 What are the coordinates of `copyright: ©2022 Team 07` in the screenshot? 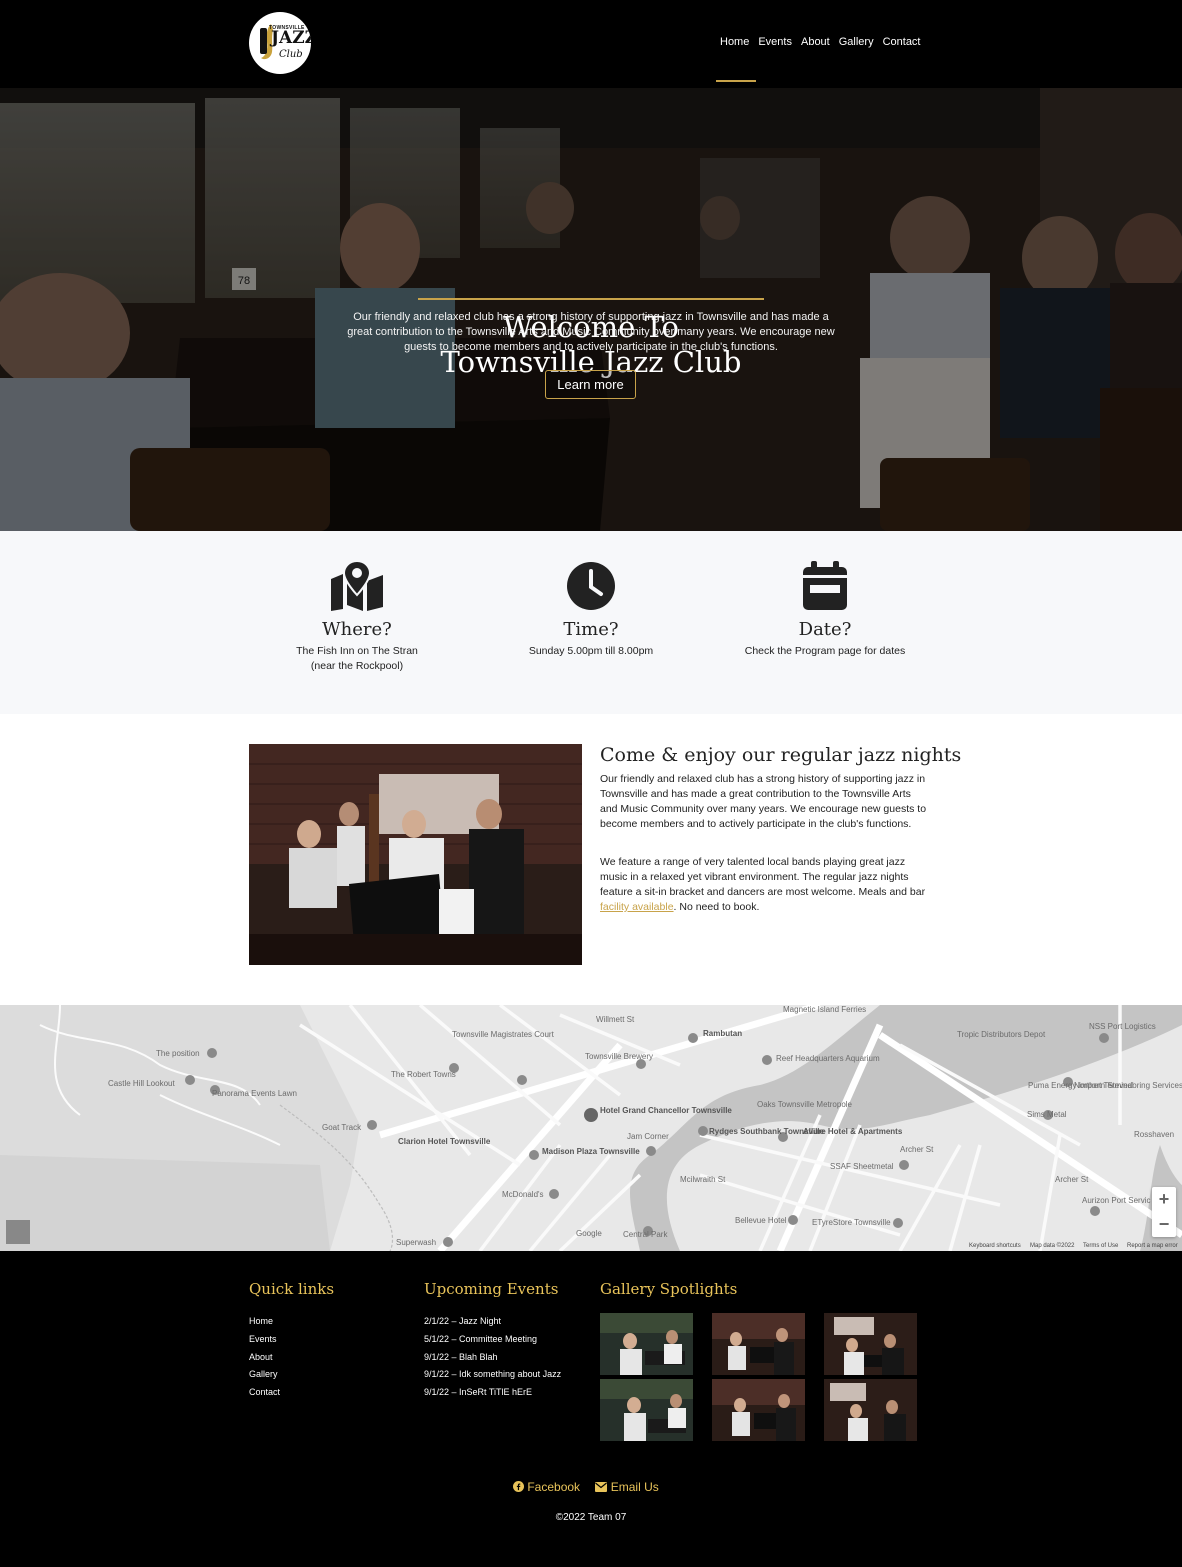 It's located at (591, 1517).